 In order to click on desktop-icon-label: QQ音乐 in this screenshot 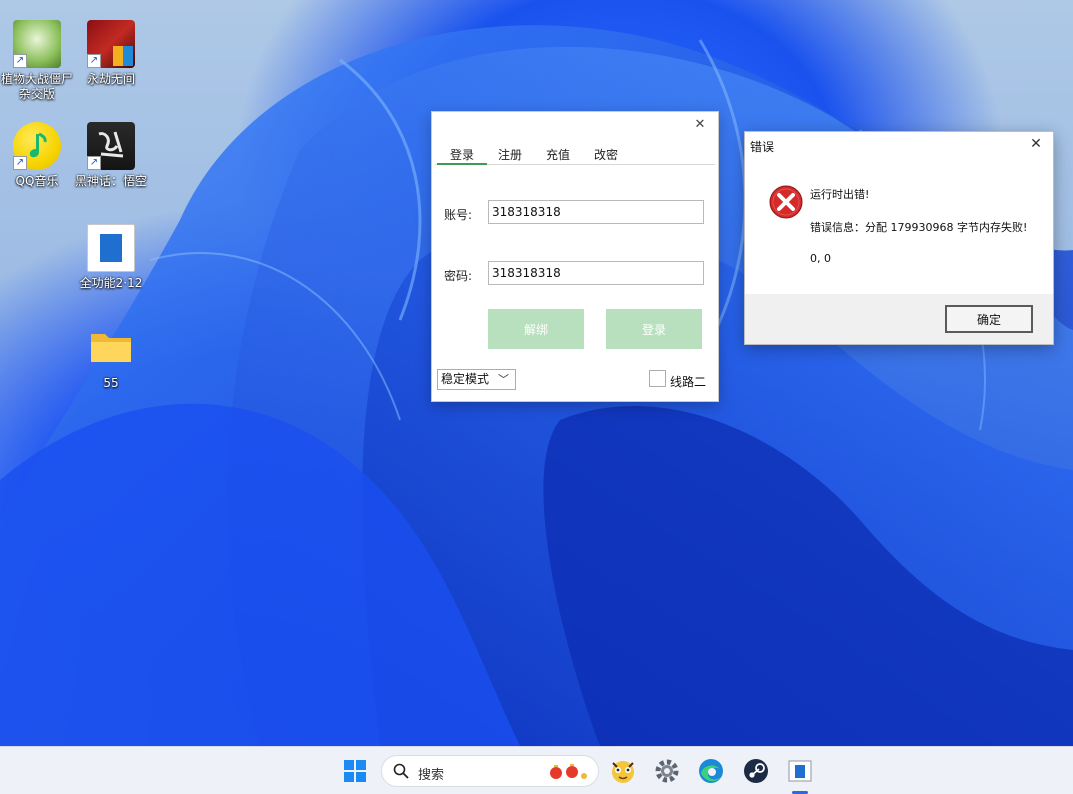, I will do `click(37, 181)`.